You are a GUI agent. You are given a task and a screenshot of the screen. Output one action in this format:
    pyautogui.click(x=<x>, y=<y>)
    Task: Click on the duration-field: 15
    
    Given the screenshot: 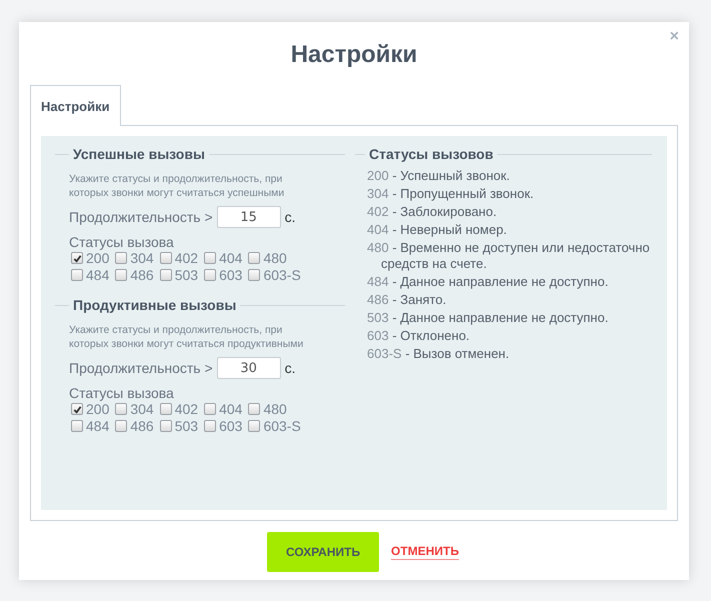 What is the action you would take?
    pyautogui.click(x=248, y=217)
    